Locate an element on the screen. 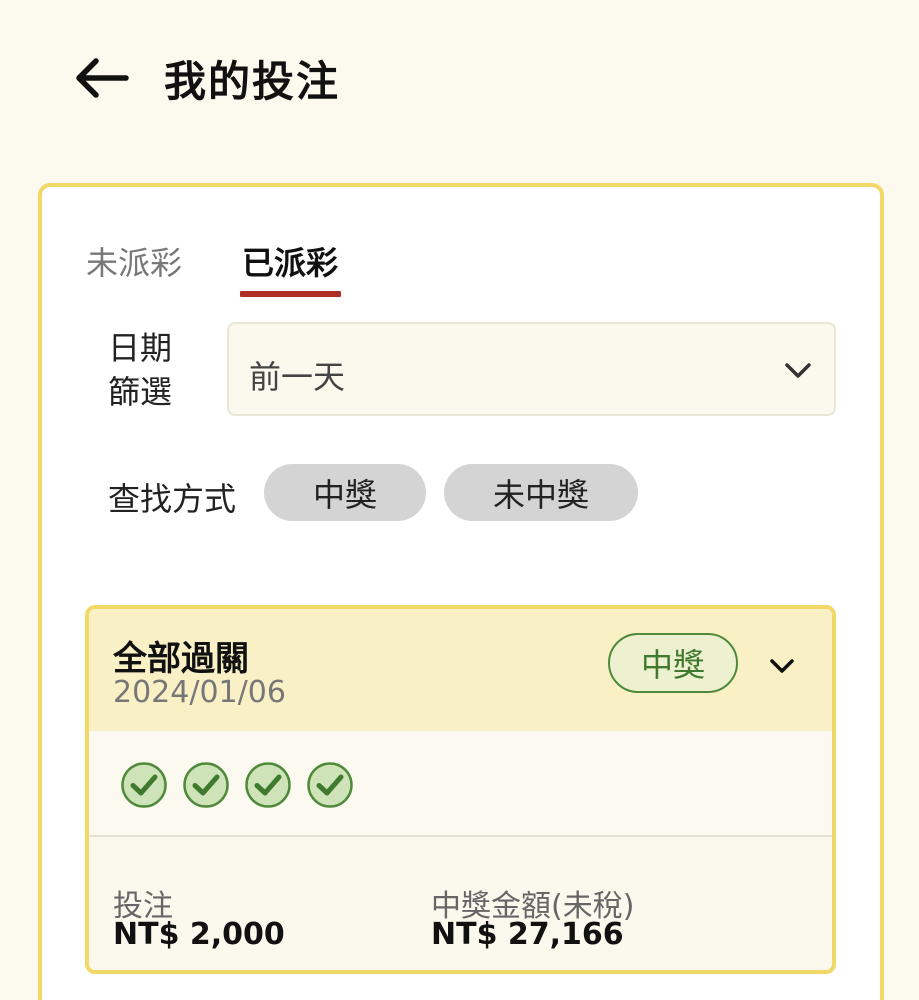 Image resolution: width=919 pixels, height=1000 pixels. status-badge: 中獎 is located at coordinates (673, 663).